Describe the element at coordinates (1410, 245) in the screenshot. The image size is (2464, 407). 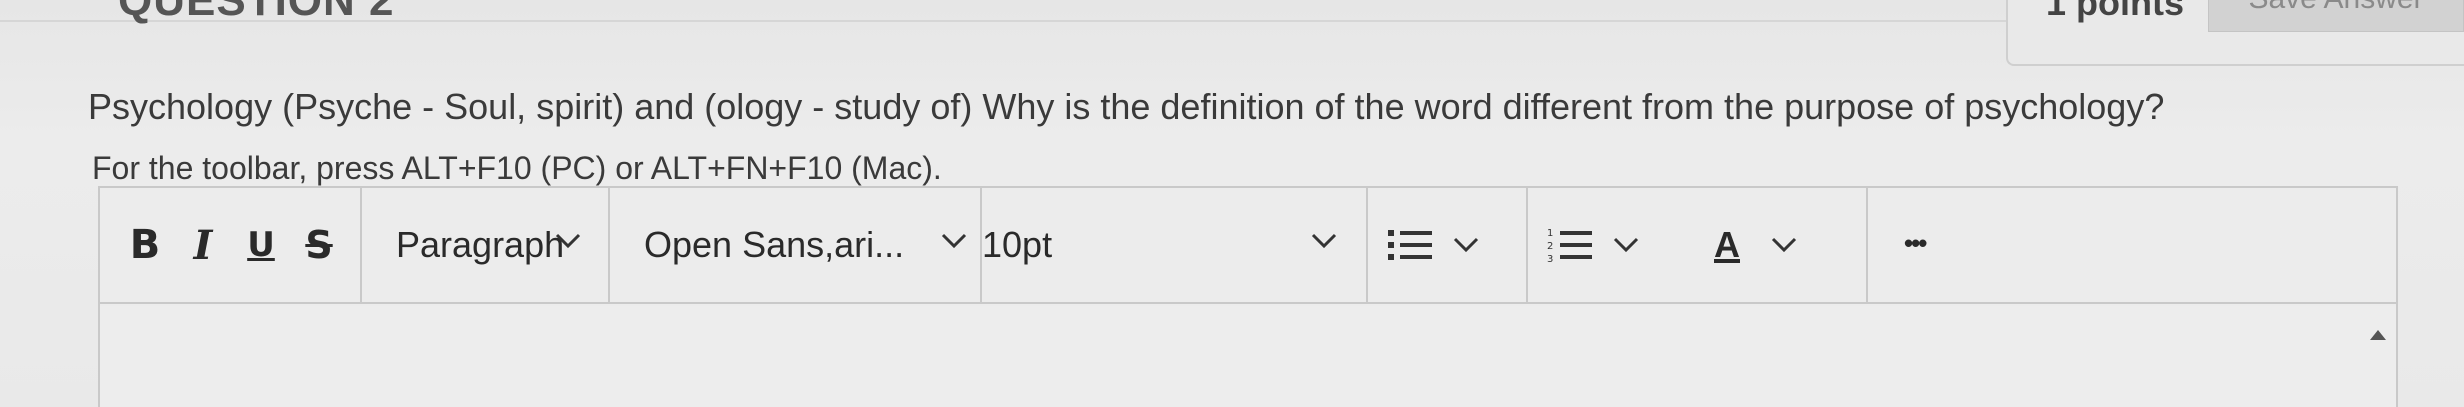
I see `bullet-list-icon` at that location.